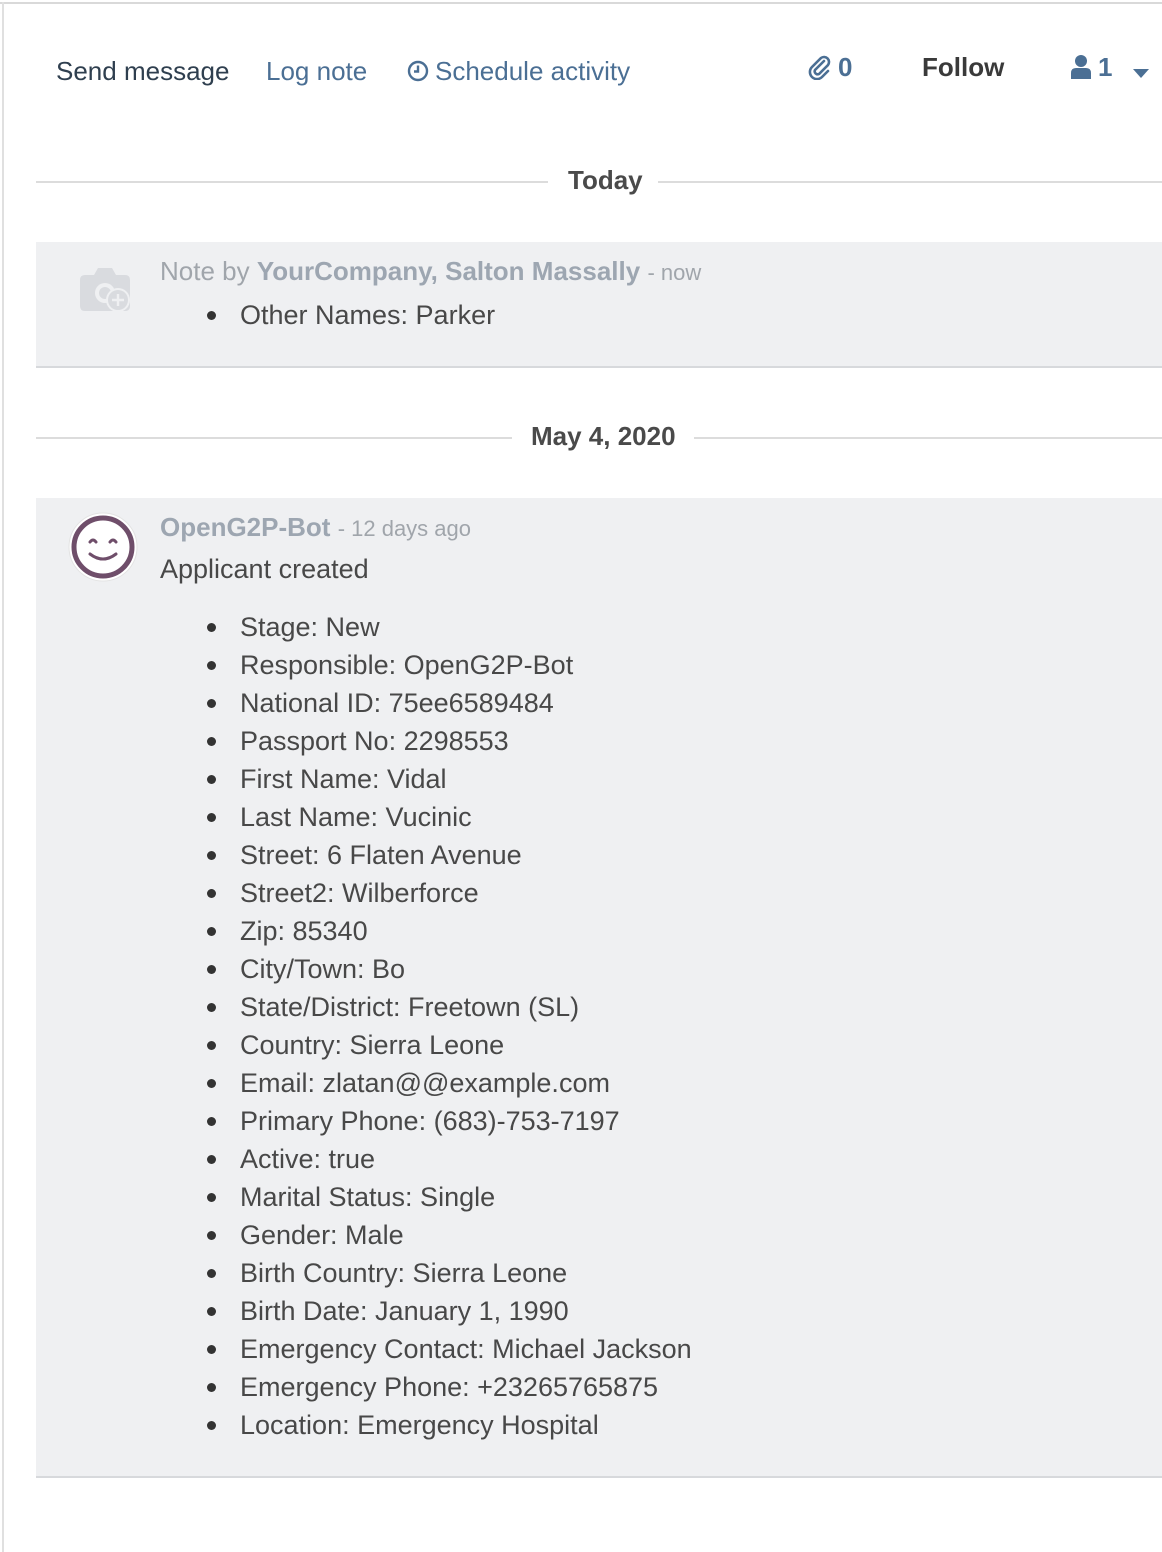 The width and height of the screenshot is (1162, 1552). What do you see at coordinates (426, 665) in the screenshot?
I see `tracking-value: Responsible: OpenG2P-Bot` at bounding box center [426, 665].